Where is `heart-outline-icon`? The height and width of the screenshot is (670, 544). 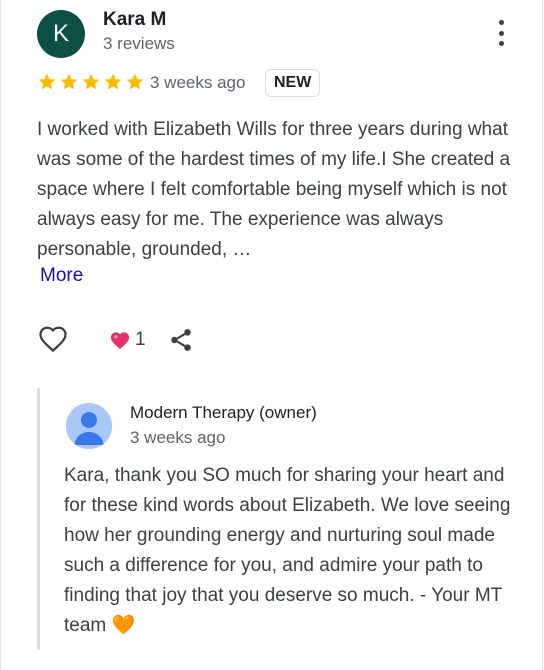 heart-outline-icon is located at coordinates (53, 339).